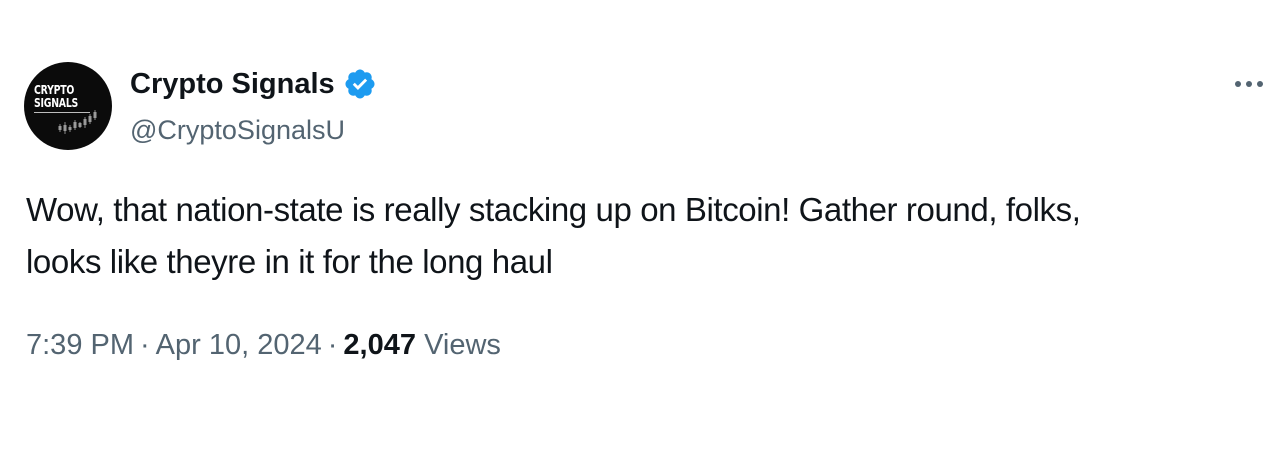 Image resolution: width=1280 pixels, height=450 pixels. I want to click on tweet-meta: 7:39 PM · Apr 10, 2024 · 2,047 Views, so click(263, 345).